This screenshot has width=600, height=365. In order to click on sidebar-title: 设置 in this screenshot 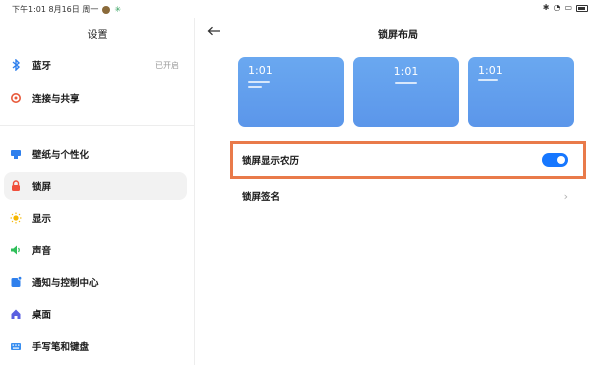, I will do `click(97, 35)`.